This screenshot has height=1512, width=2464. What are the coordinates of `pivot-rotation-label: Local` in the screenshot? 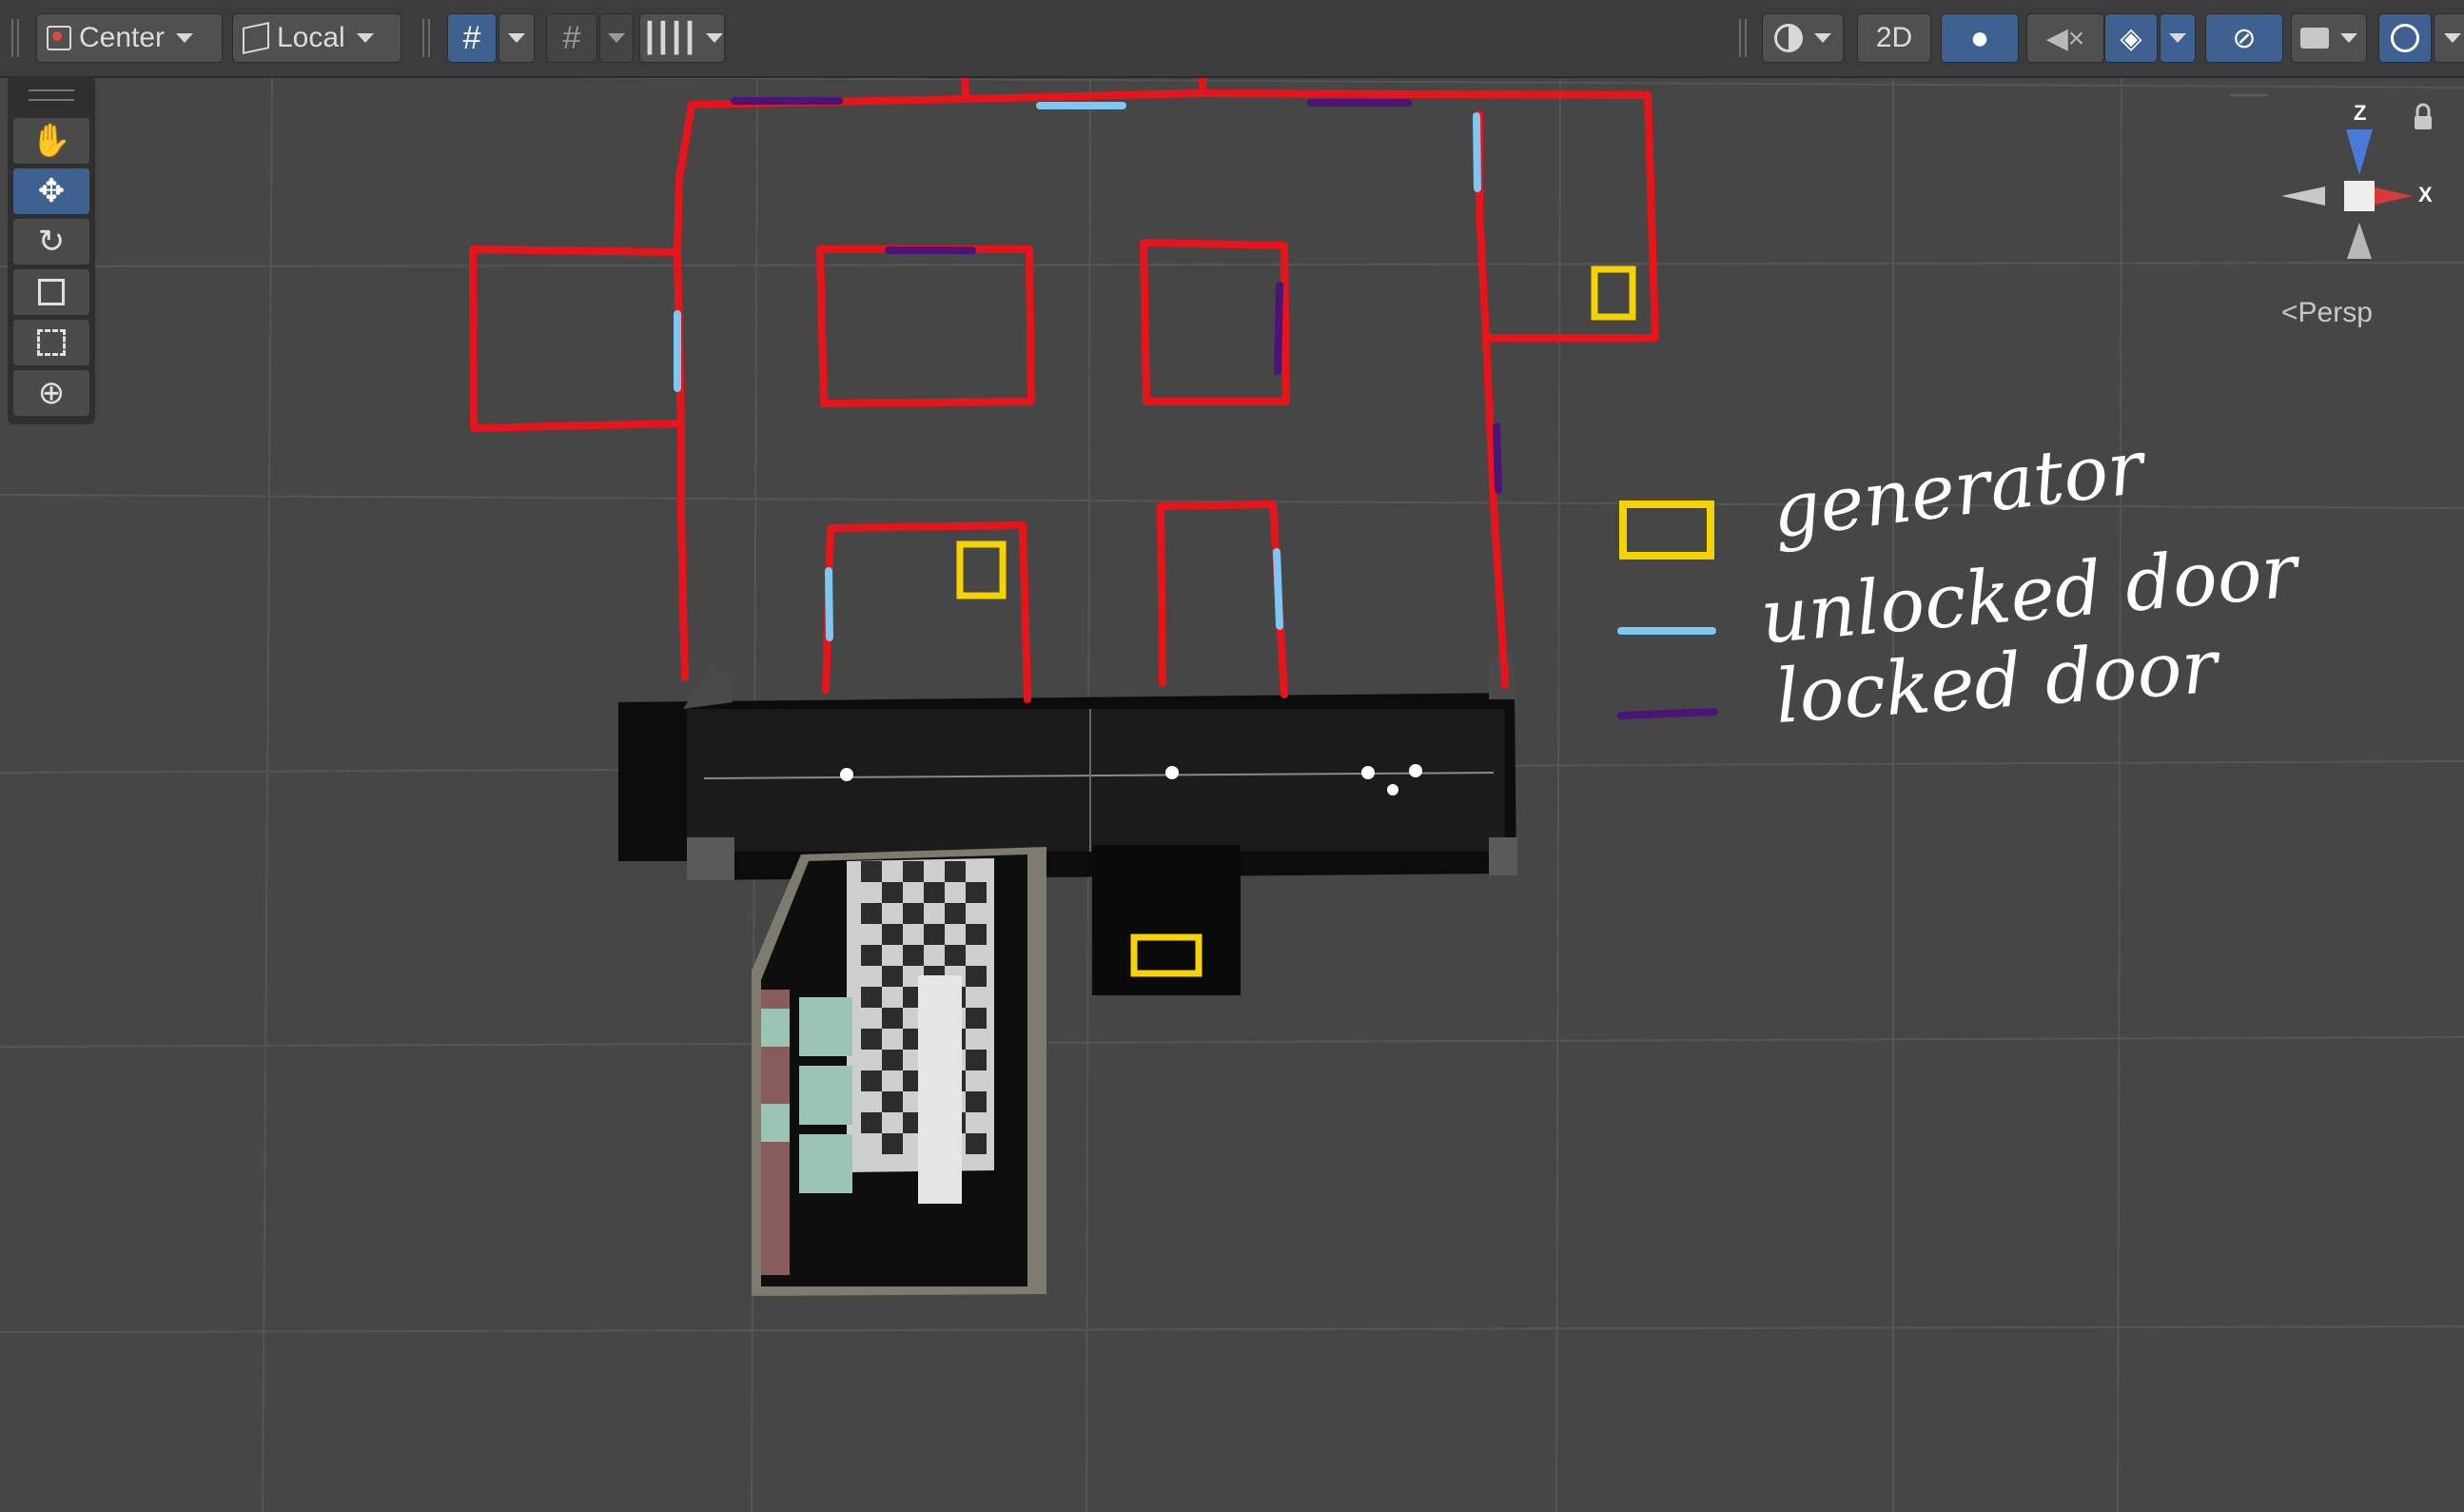 It's located at (311, 37).